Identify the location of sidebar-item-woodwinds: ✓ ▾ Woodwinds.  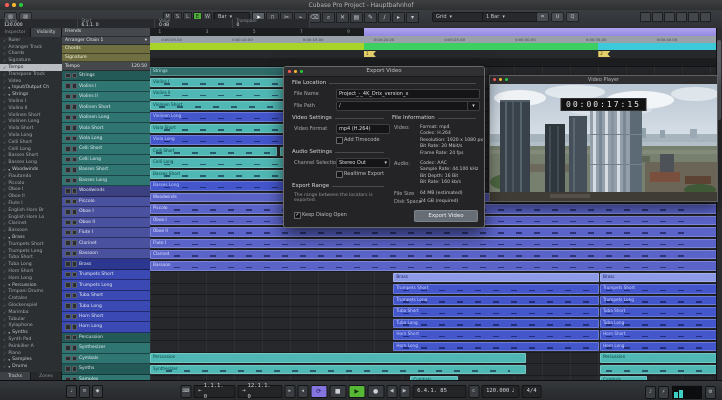
(31, 169).